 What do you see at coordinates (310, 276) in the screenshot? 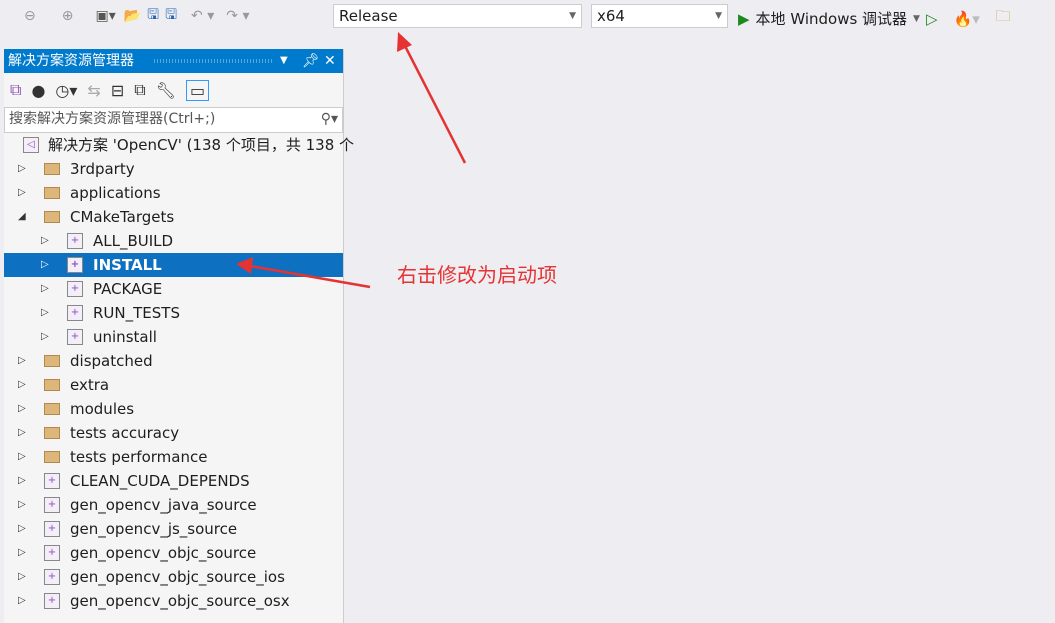
I see `arrow-to-install` at bounding box center [310, 276].